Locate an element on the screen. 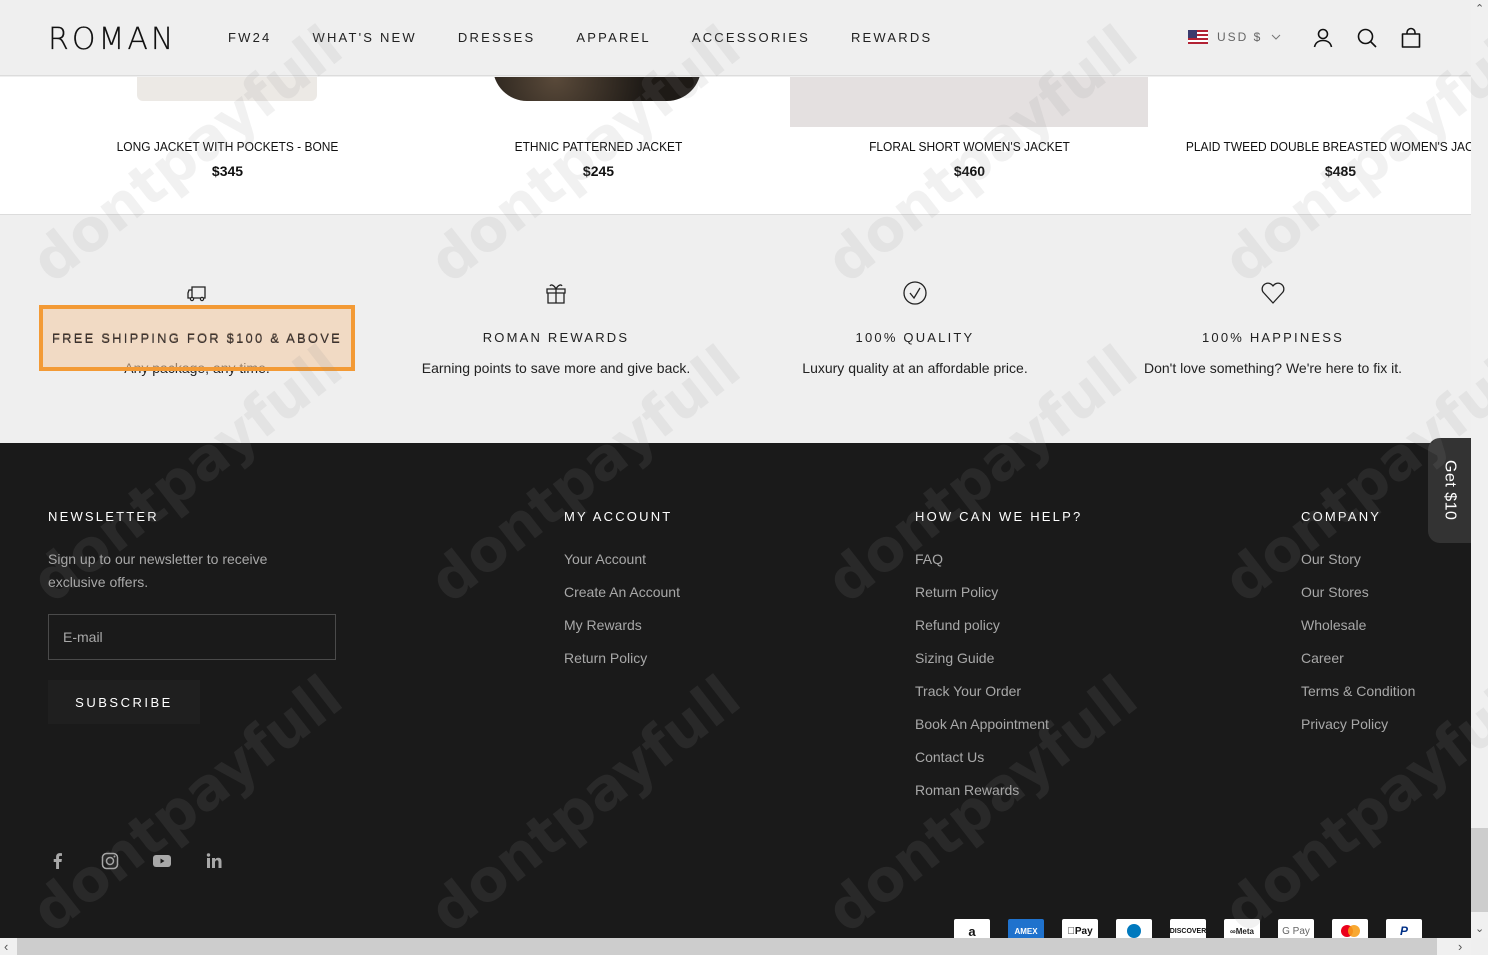 The image size is (1488, 955). feature-title: 100% HAPPINESS is located at coordinates (1273, 337).